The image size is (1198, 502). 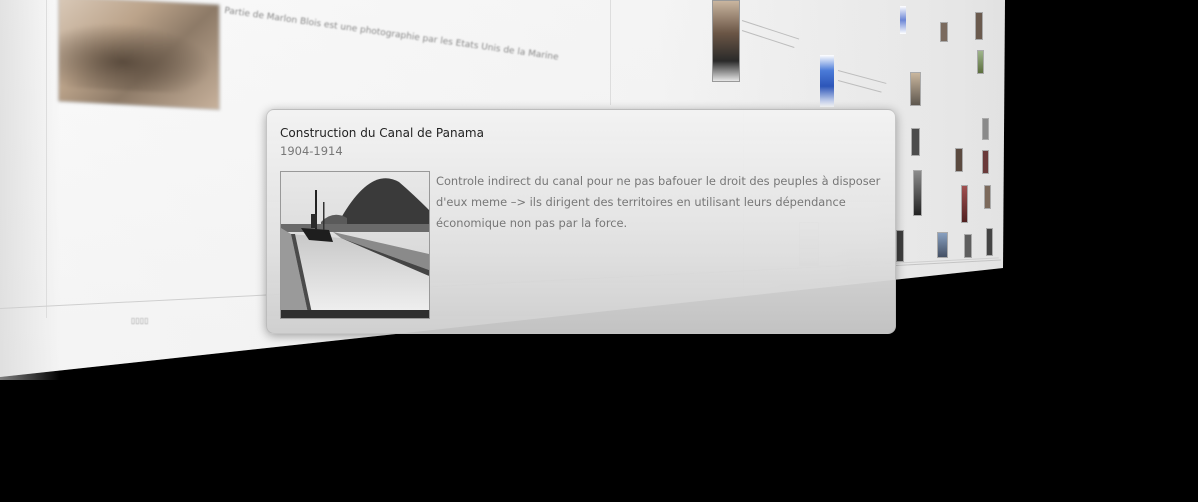 I want to click on event-date-range: 1904-1914, so click(x=311, y=151).